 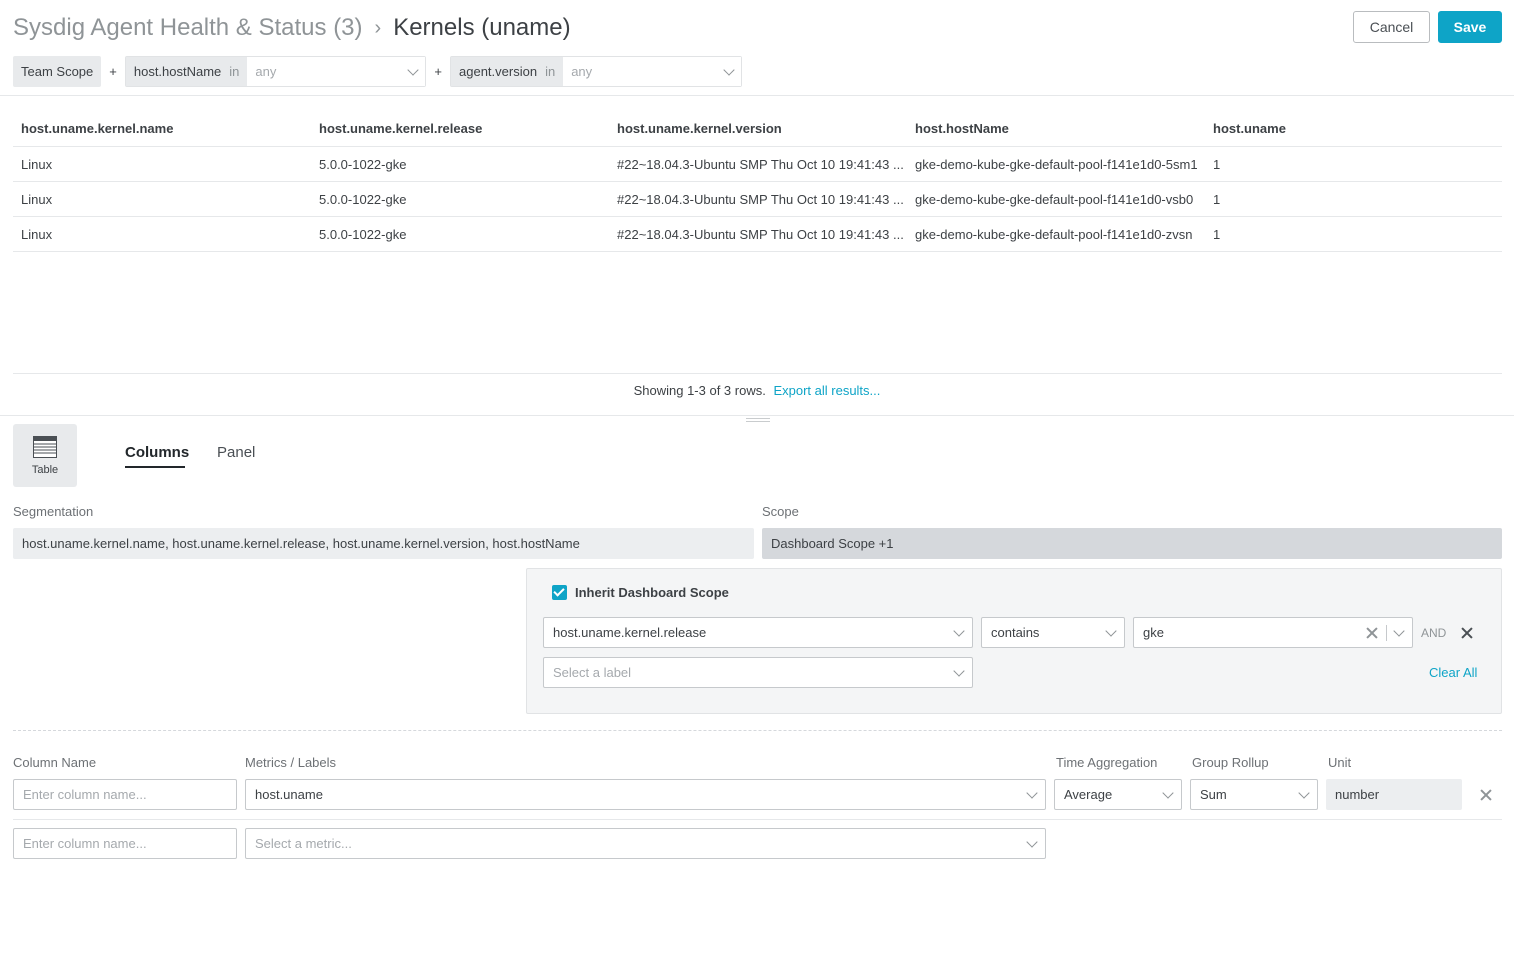 I want to click on chevron-right-icon: ›, so click(x=378, y=27).